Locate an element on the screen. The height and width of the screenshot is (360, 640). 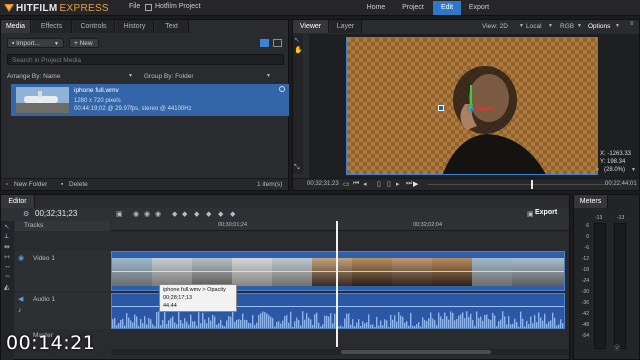
timeline-ruler: 00;30;01;24 00;32;02;04 is located at coordinates (340, 226).